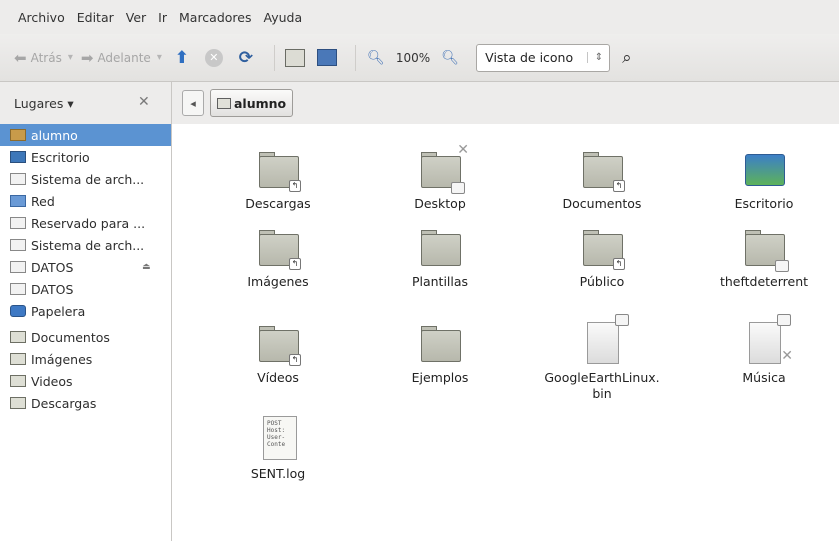 This screenshot has width=839, height=541. What do you see at coordinates (627, 58) in the screenshot?
I see `search-icon: ⌕` at bounding box center [627, 58].